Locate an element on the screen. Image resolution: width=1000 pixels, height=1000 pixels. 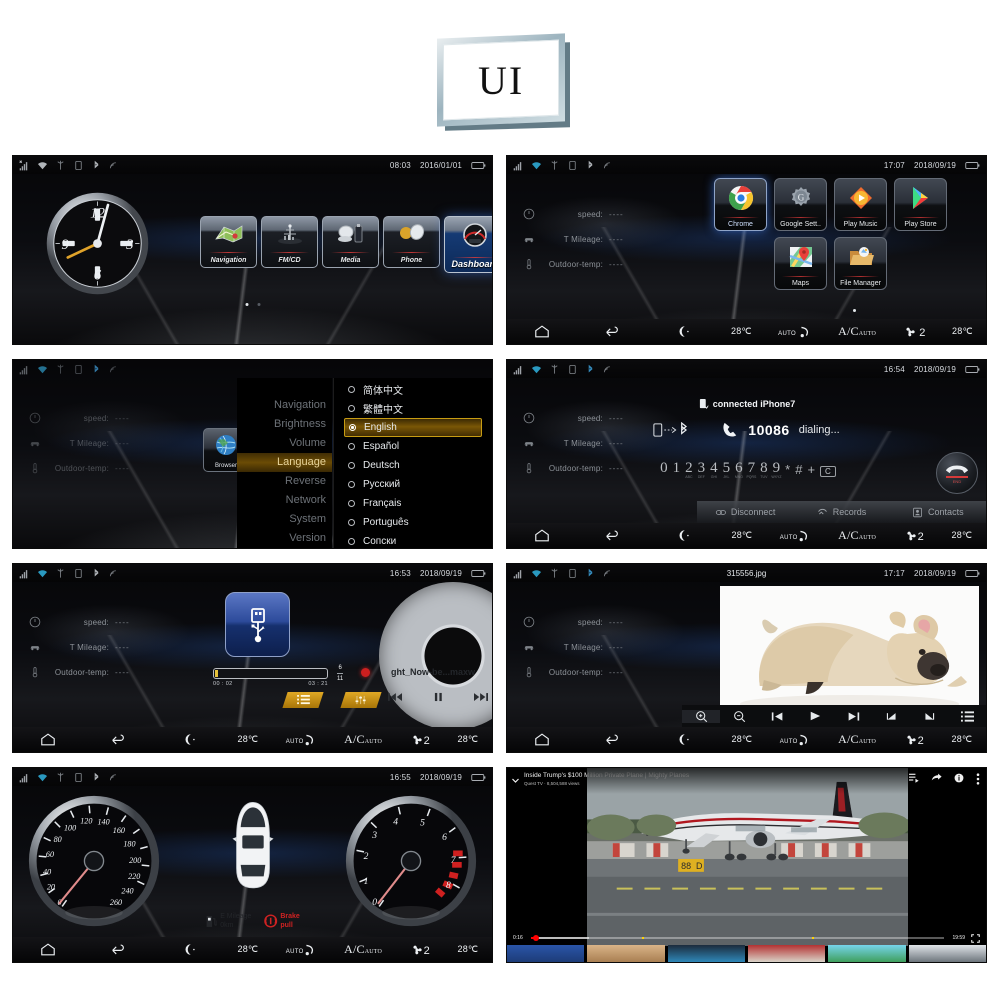
page-indicator is located at coordinates (252, 304).